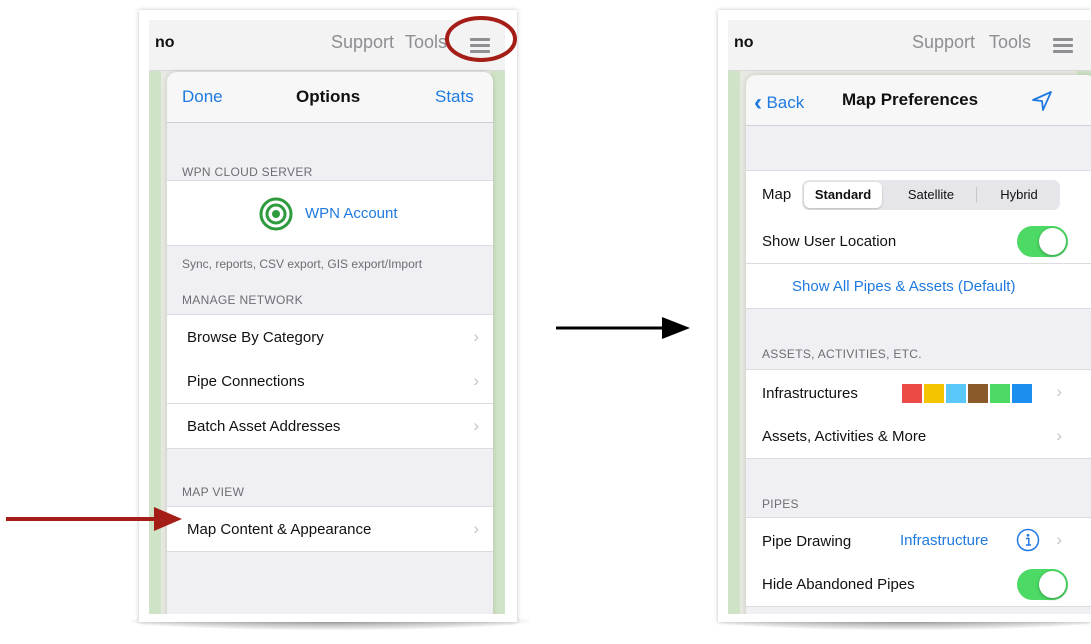  I want to click on list-item-label: Pipe Connections, so click(246, 381).